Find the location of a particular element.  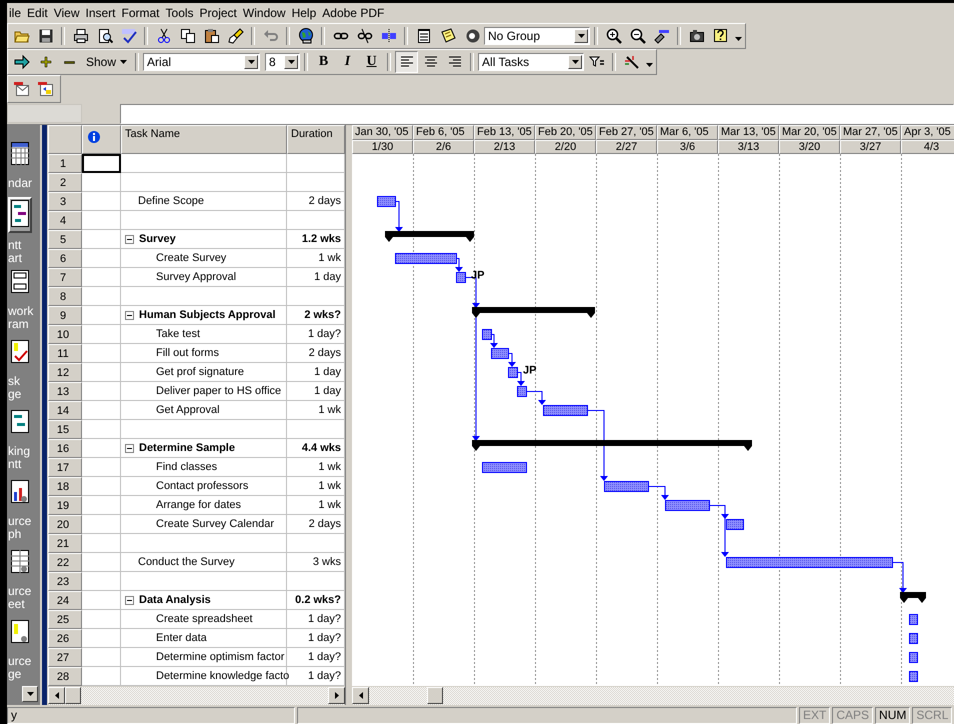

row-number: 19 is located at coordinates (65, 505).